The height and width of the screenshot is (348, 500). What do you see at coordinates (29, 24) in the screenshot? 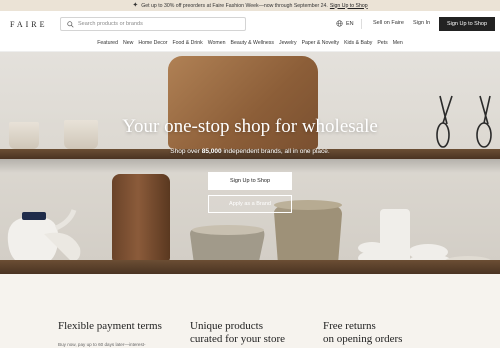
I see `faire-logo: FAIRE` at bounding box center [29, 24].